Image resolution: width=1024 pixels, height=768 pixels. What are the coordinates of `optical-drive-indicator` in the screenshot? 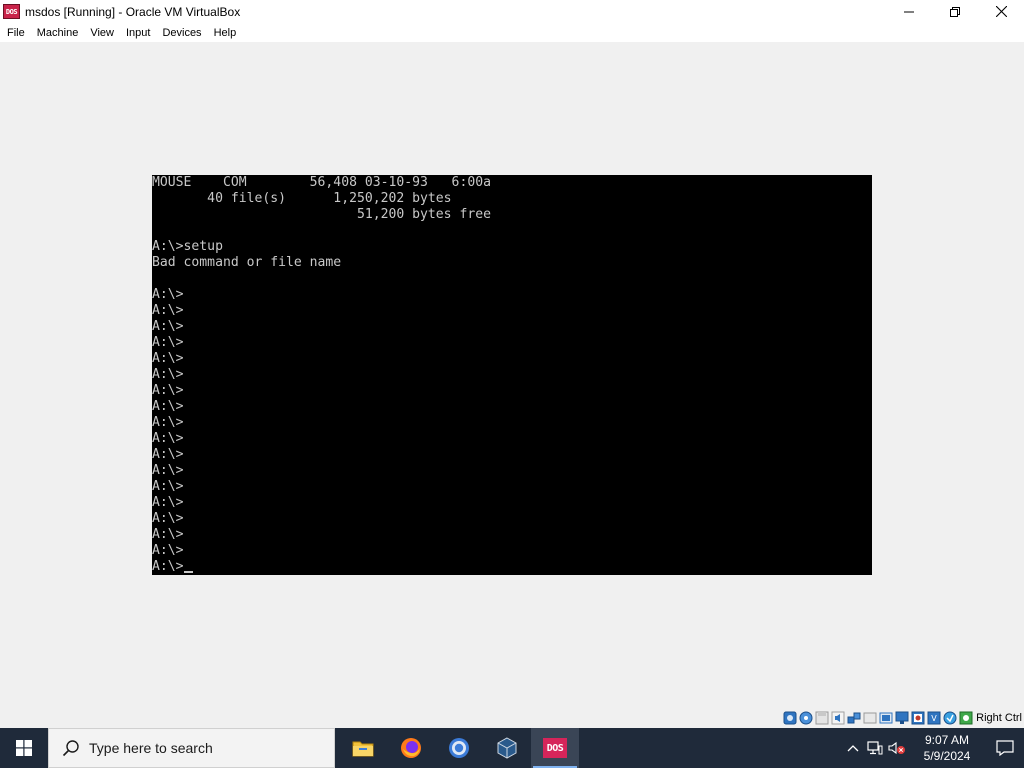 It's located at (805, 717).